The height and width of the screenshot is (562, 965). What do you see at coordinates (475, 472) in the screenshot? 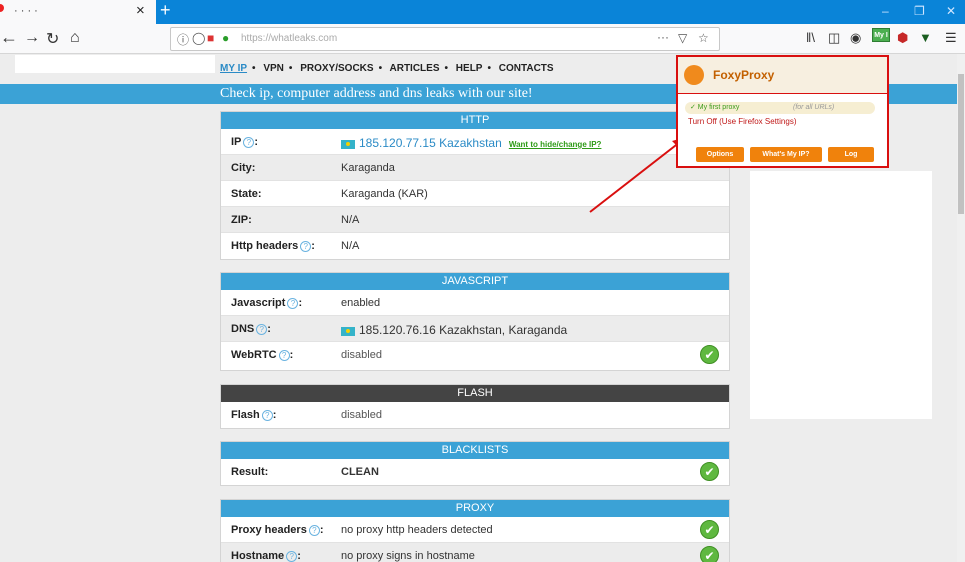
I see `result-row: Result: CLEAN ✔` at bounding box center [475, 472].